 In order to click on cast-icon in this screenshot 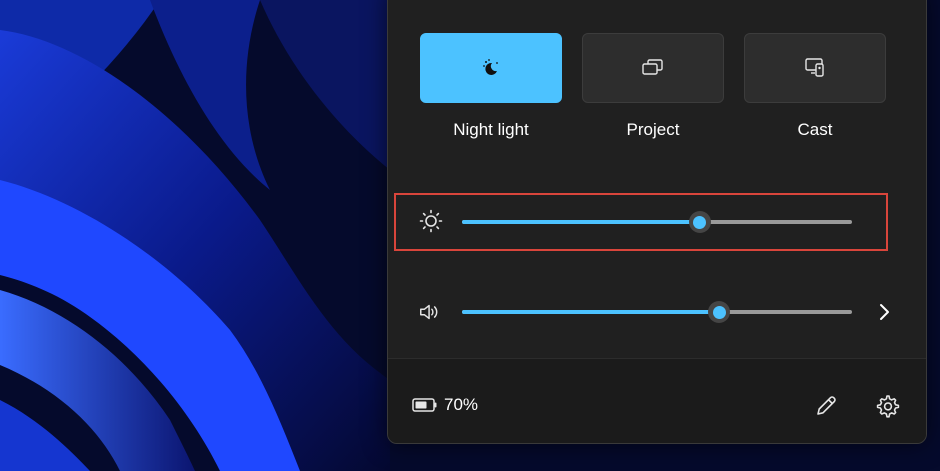, I will do `click(814, 67)`.